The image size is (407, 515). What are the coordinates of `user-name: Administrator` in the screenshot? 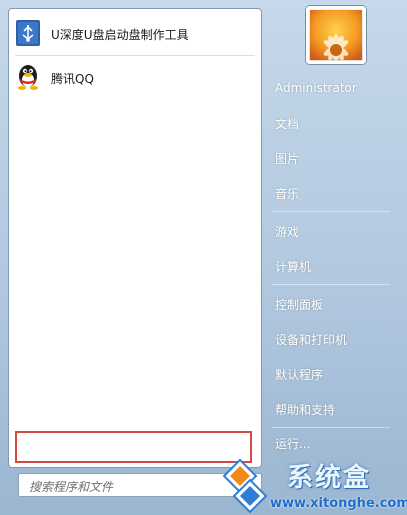 It's located at (330, 88).